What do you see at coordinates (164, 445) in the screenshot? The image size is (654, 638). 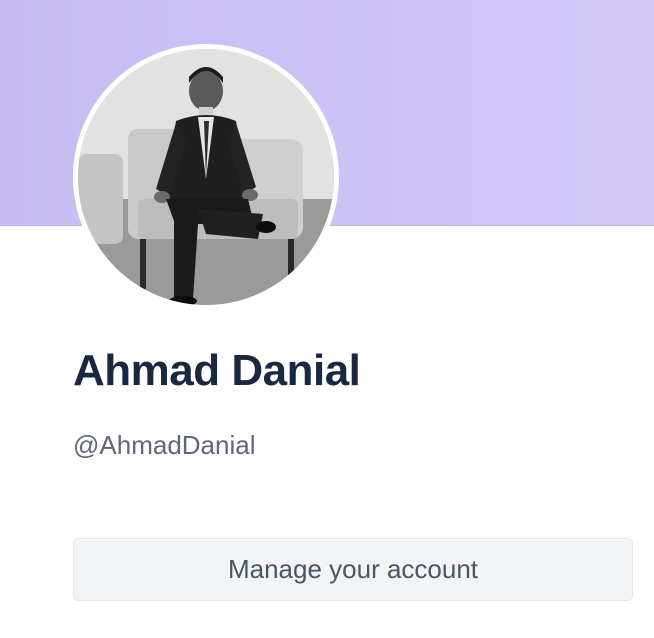 I see `profile-handle: @AhmadDanial` at bounding box center [164, 445].